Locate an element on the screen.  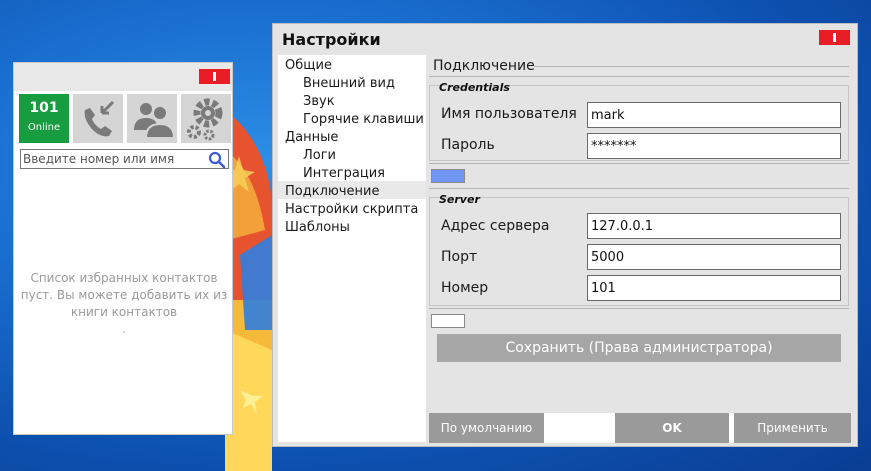
credentials-group: Credentials Имя пользователя Пароль is located at coordinates (639, 121).